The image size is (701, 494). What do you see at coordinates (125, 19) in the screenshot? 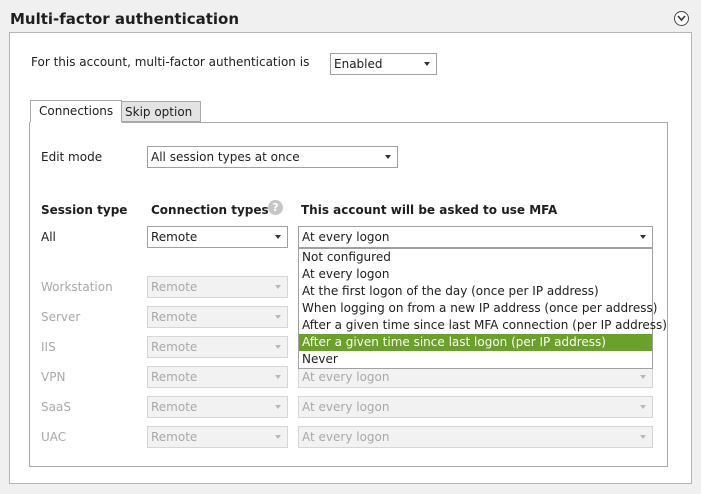
I see `section-title: Multi-factor authentication` at bounding box center [125, 19].